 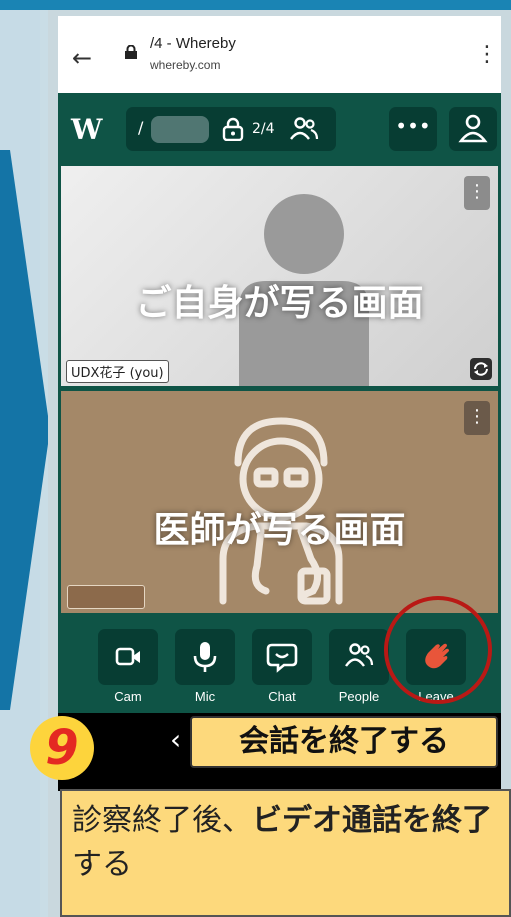 What do you see at coordinates (481, 369) in the screenshot?
I see `switch-camera-icon` at bounding box center [481, 369].